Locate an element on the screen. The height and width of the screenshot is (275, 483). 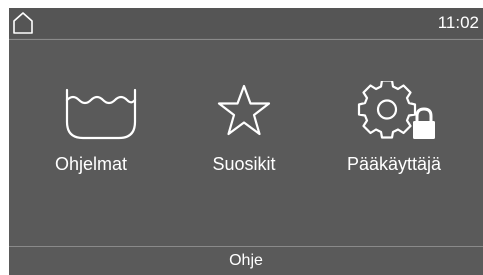
tile-label: Suosikit is located at coordinates (244, 164).